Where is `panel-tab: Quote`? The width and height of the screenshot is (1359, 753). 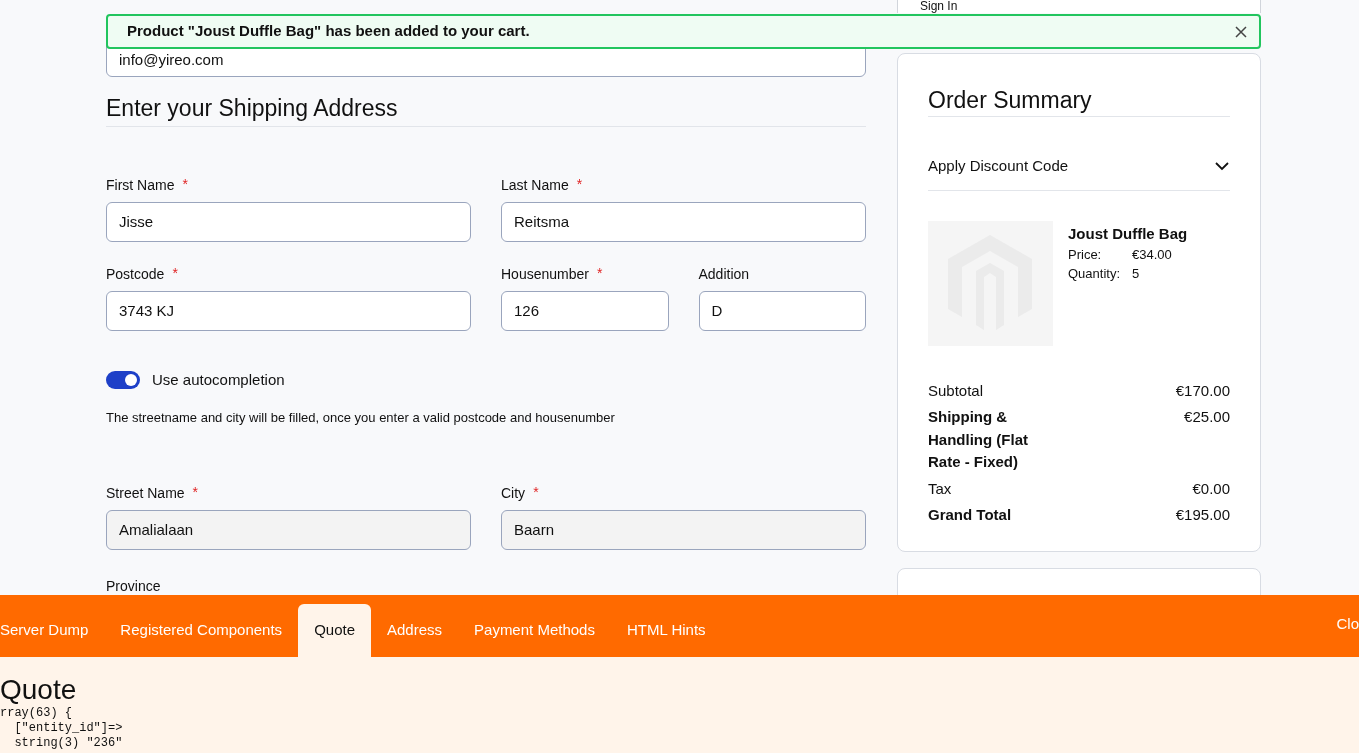
panel-tab: Quote is located at coordinates (334, 630).